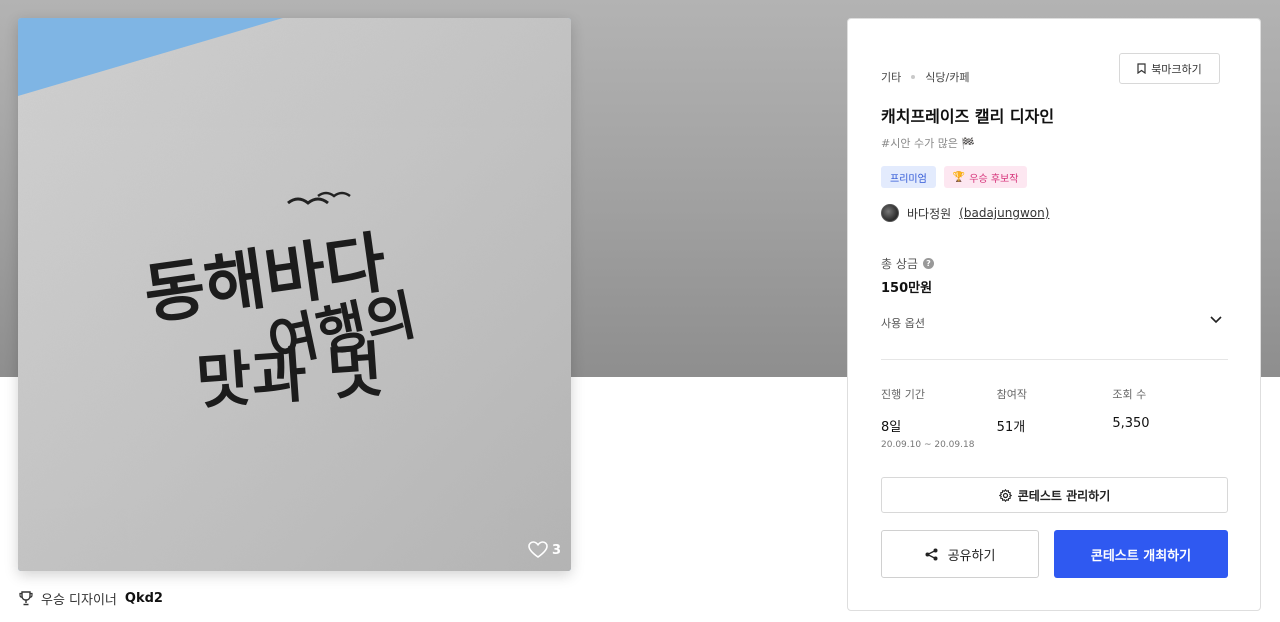  What do you see at coordinates (891, 427) in the screenshot?
I see `stat-value: 8일` at bounding box center [891, 427].